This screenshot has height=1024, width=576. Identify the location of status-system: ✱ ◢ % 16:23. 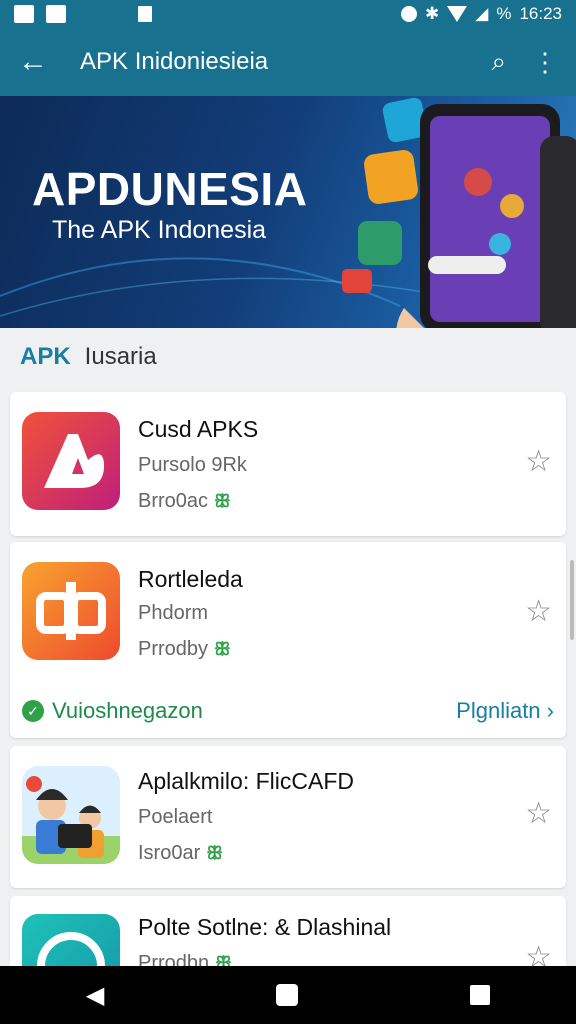
(481, 14).